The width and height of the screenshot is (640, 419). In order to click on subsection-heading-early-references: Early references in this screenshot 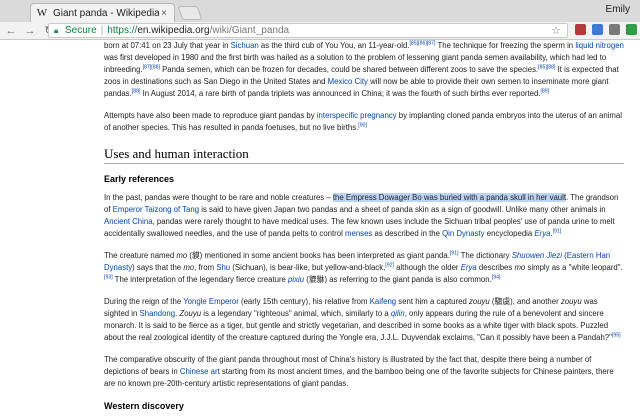, I will do `click(139, 179)`.